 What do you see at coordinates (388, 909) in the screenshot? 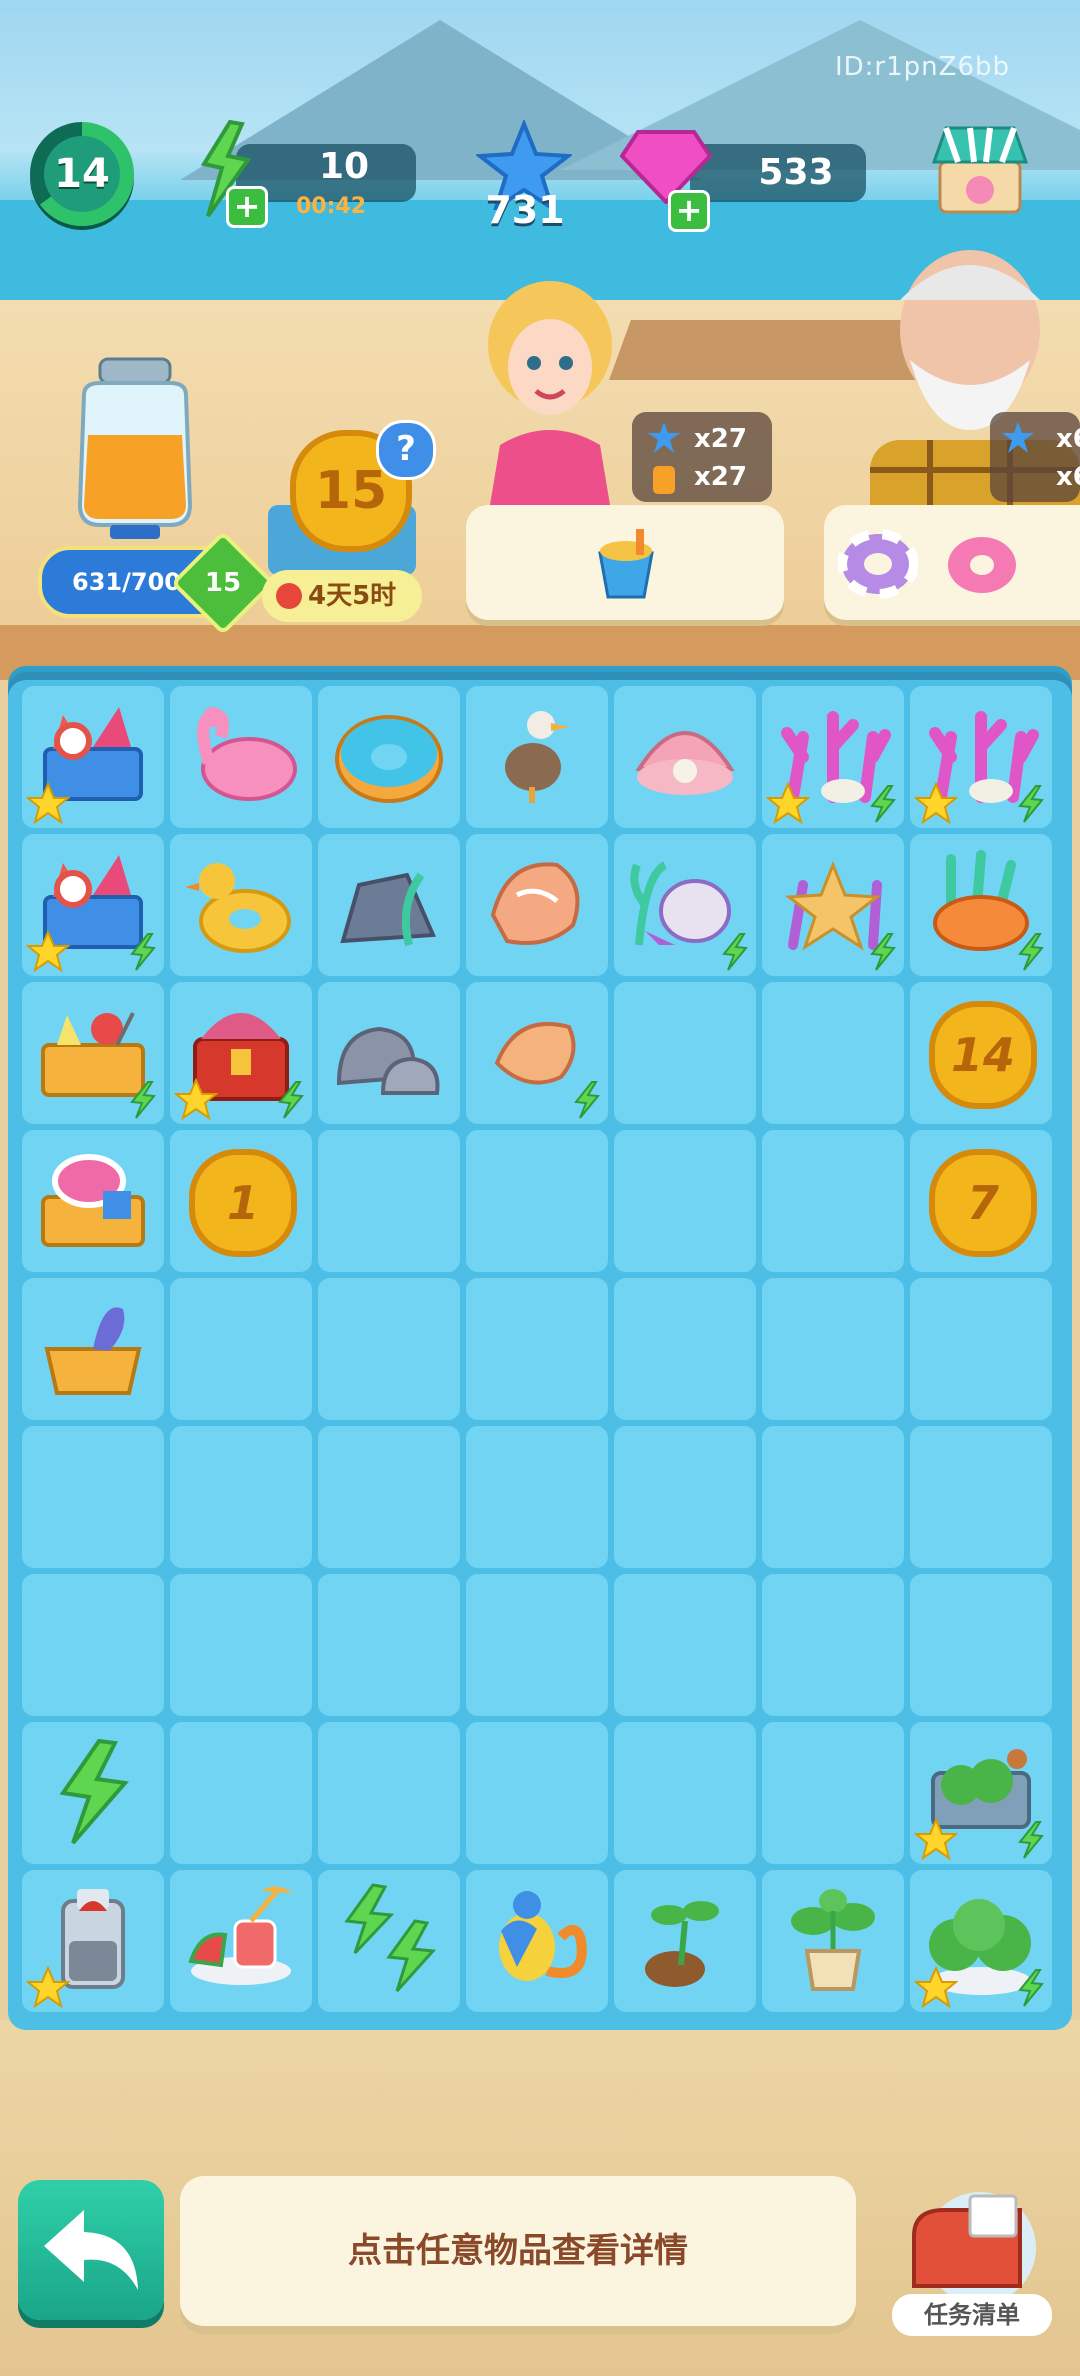
I see `rock-seaweed-icon` at bounding box center [388, 909].